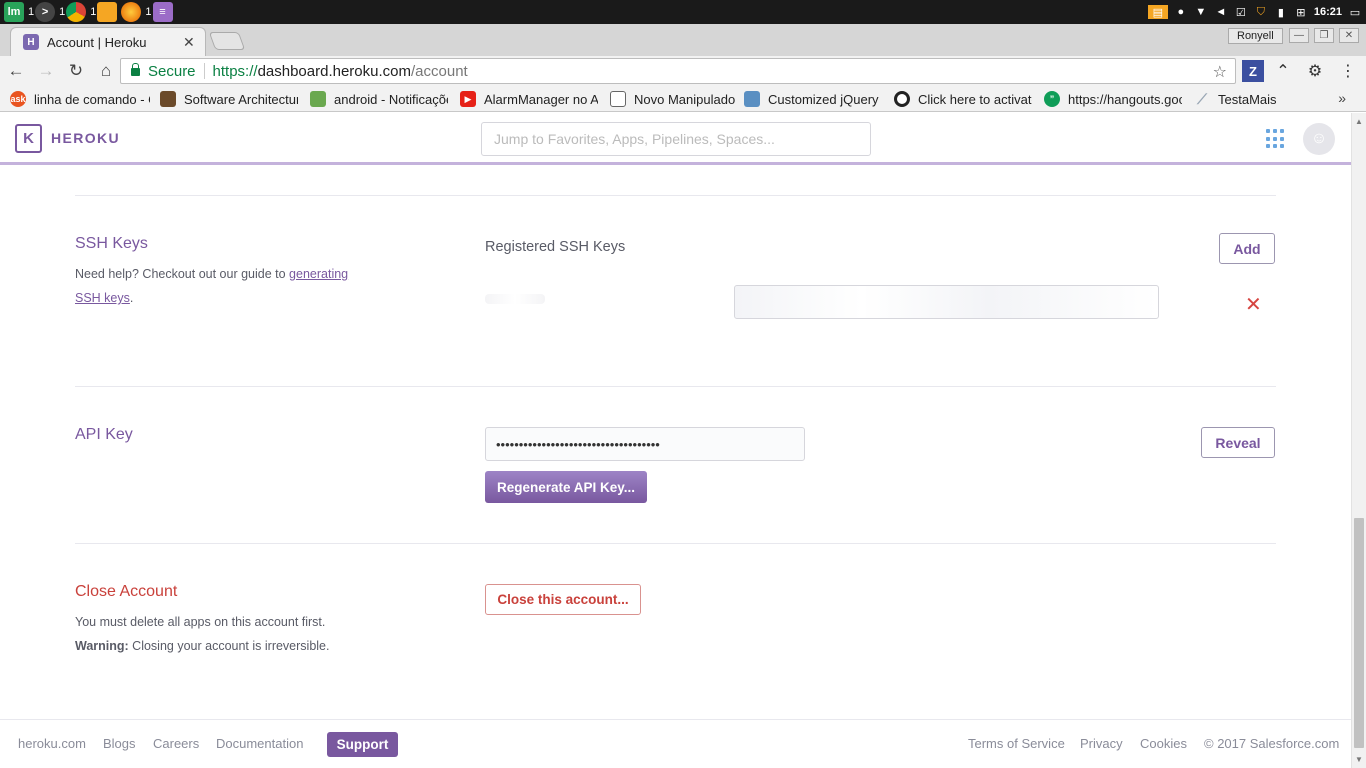 The image size is (1366, 768). What do you see at coordinates (684, 99) in the screenshot?
I see `bookmark-label: Novo Manipulado` at bounding box center [684, 99].